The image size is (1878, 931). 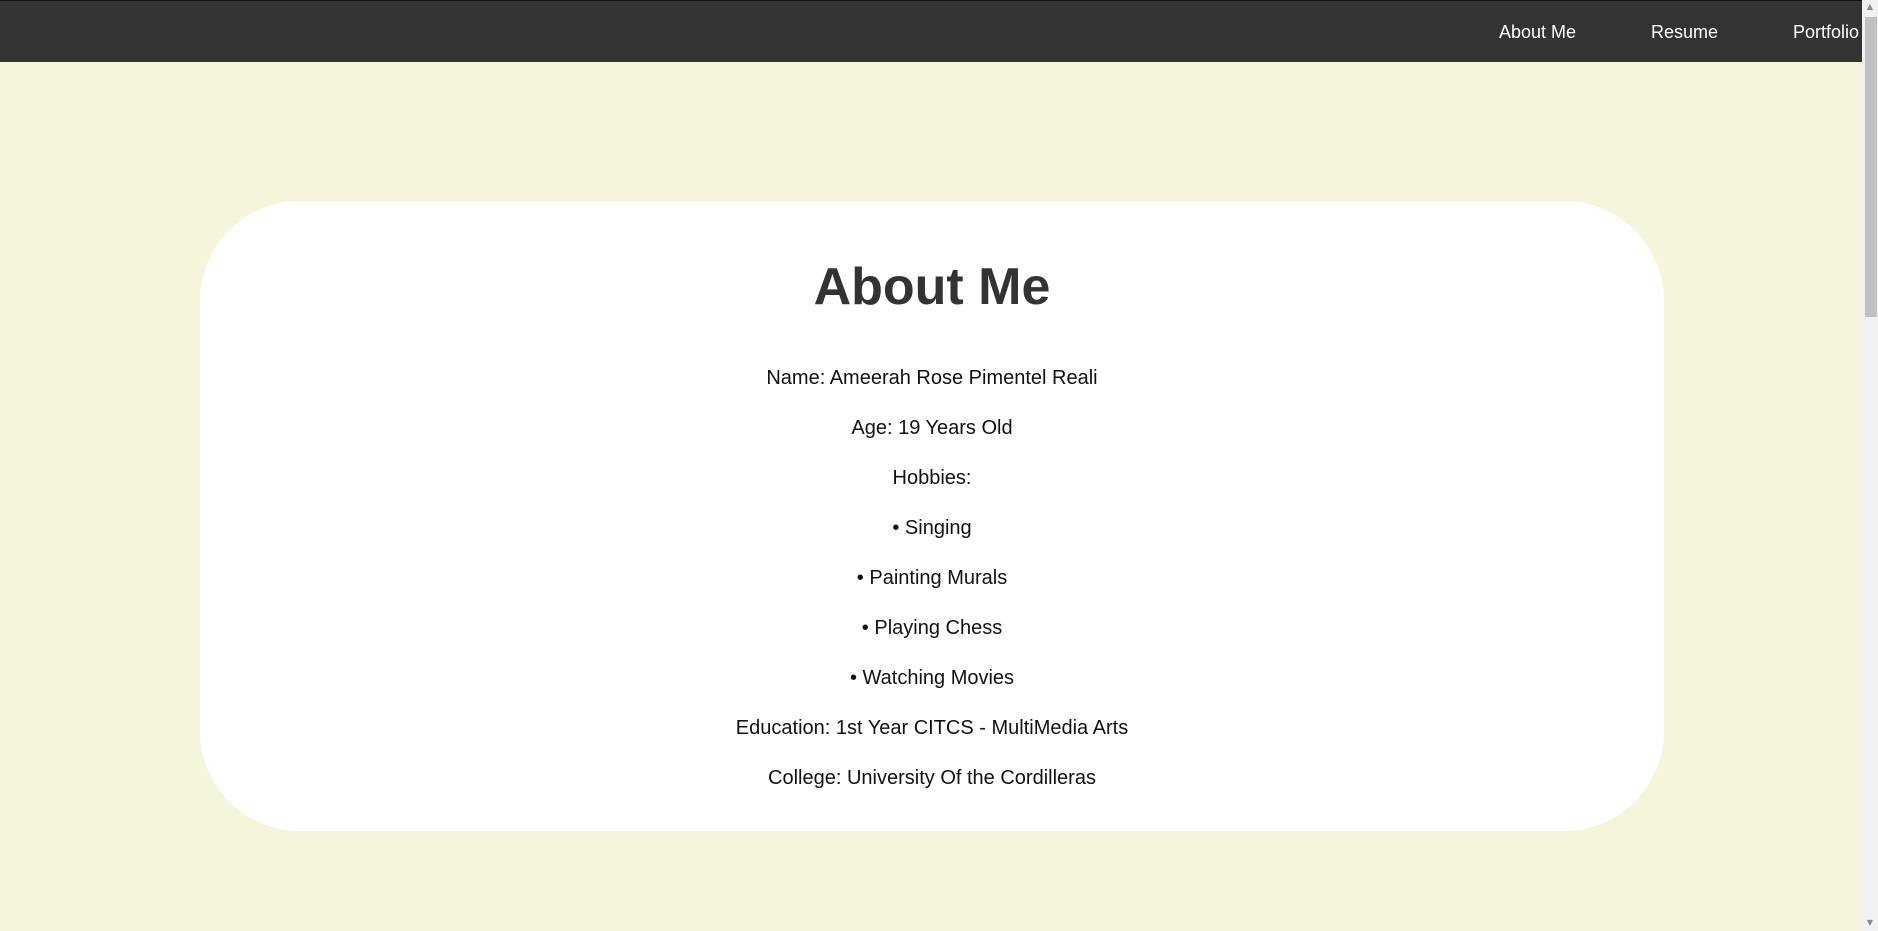 I want to click on hobby-item-painting-murals: • Painting Murals, so click(x=932, y=578).